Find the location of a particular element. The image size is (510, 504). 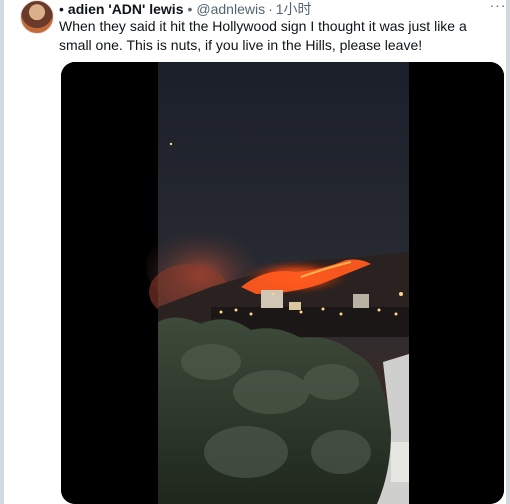

handle: @adnlewis is located at coordinates (230, 9).